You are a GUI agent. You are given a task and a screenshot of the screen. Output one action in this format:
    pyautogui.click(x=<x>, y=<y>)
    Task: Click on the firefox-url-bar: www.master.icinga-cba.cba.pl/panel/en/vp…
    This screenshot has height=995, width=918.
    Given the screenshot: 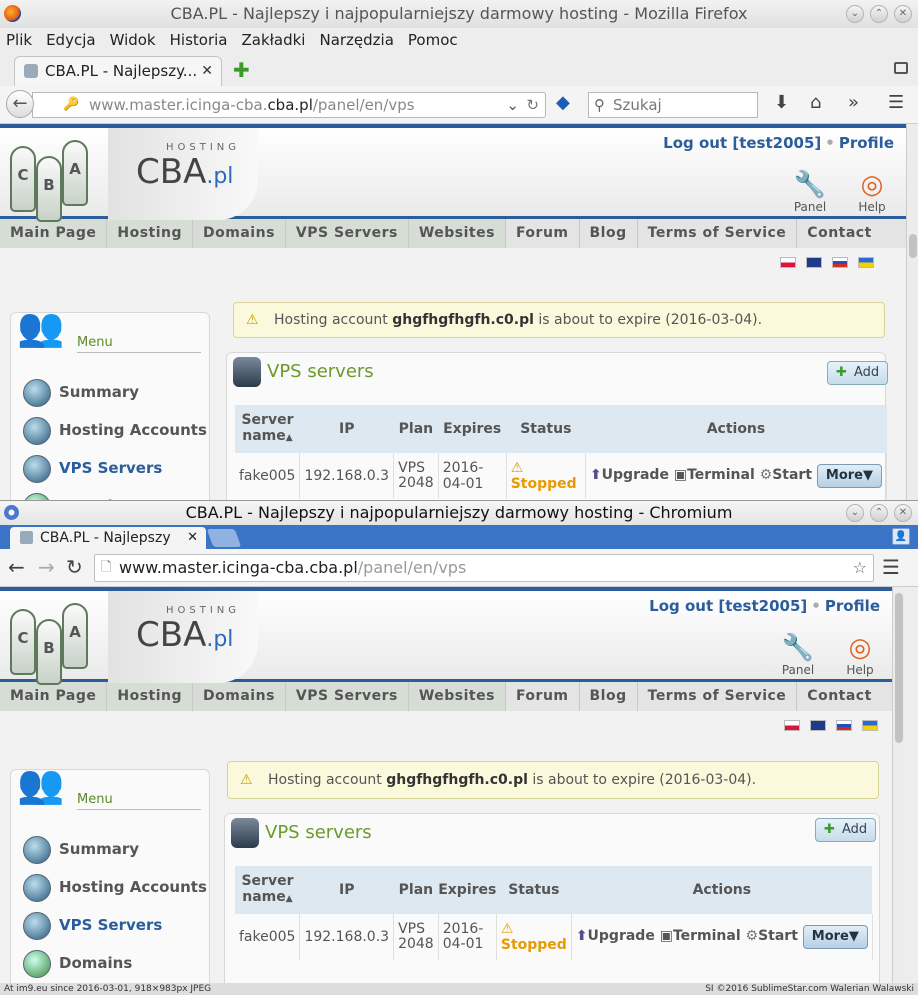 What is the action you would take?
    pyautogui.click(x=289, y=105)
    